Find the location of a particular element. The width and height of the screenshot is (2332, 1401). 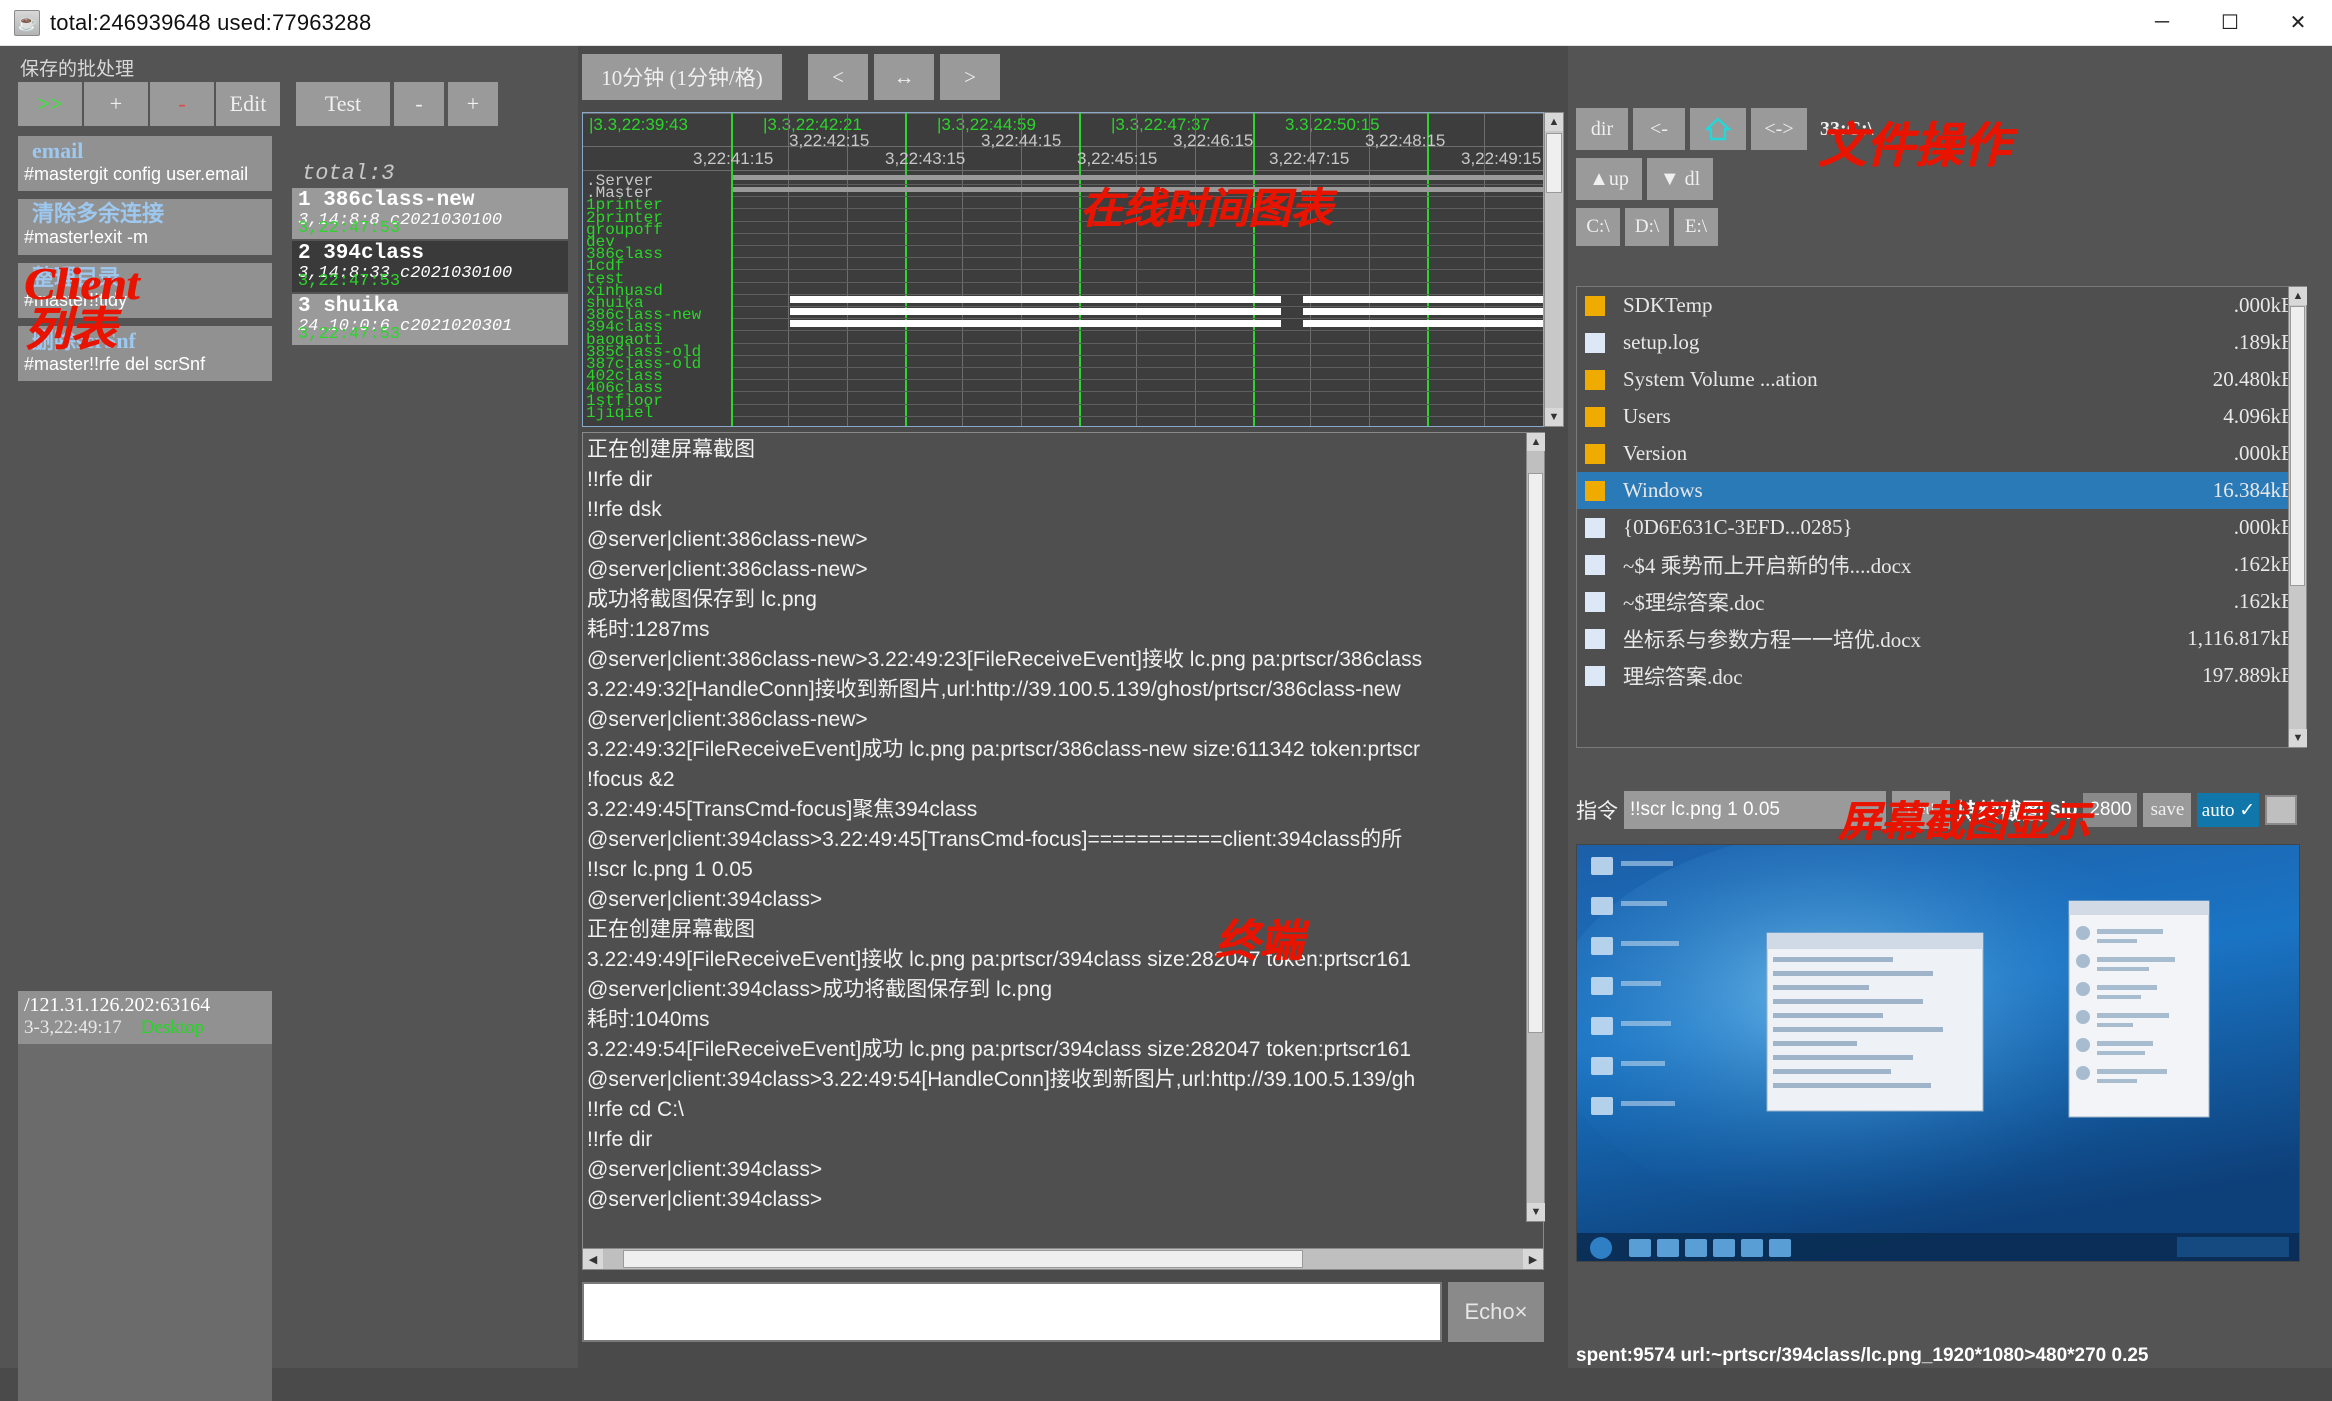

chart-fit-button: ↔ is located at coordinates (904, 77).